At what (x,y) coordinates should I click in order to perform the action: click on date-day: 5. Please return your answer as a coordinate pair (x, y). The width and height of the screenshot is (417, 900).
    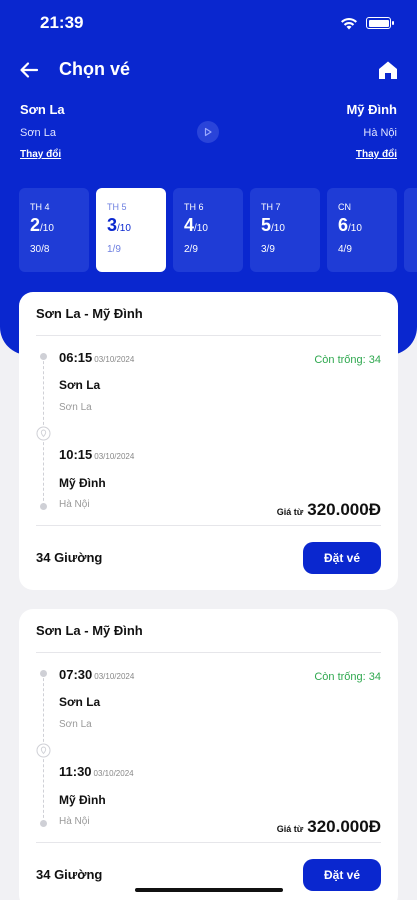
    Looking at the image, I should click on (266, 225).